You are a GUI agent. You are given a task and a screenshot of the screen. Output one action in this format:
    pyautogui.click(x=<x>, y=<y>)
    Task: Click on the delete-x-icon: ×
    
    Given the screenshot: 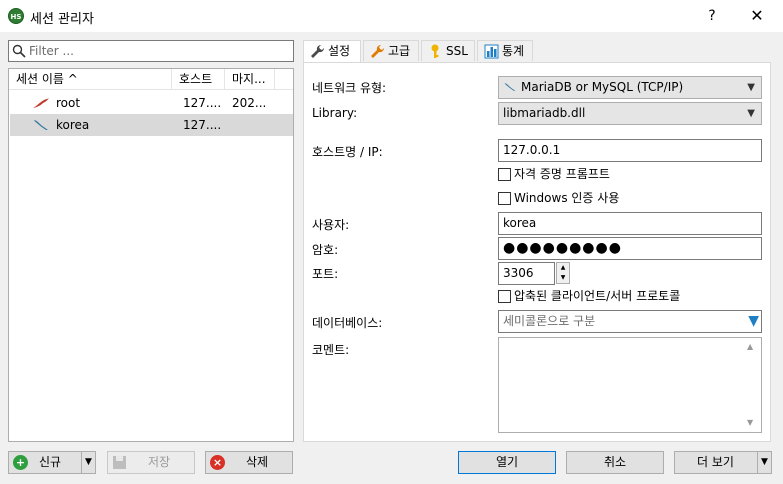 What is the action you would take?
    pyautogui.click(x=217, y=462)
    